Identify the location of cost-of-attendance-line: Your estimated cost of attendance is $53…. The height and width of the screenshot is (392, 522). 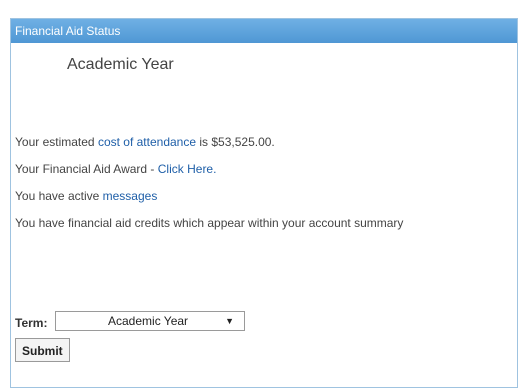
(145, 142).